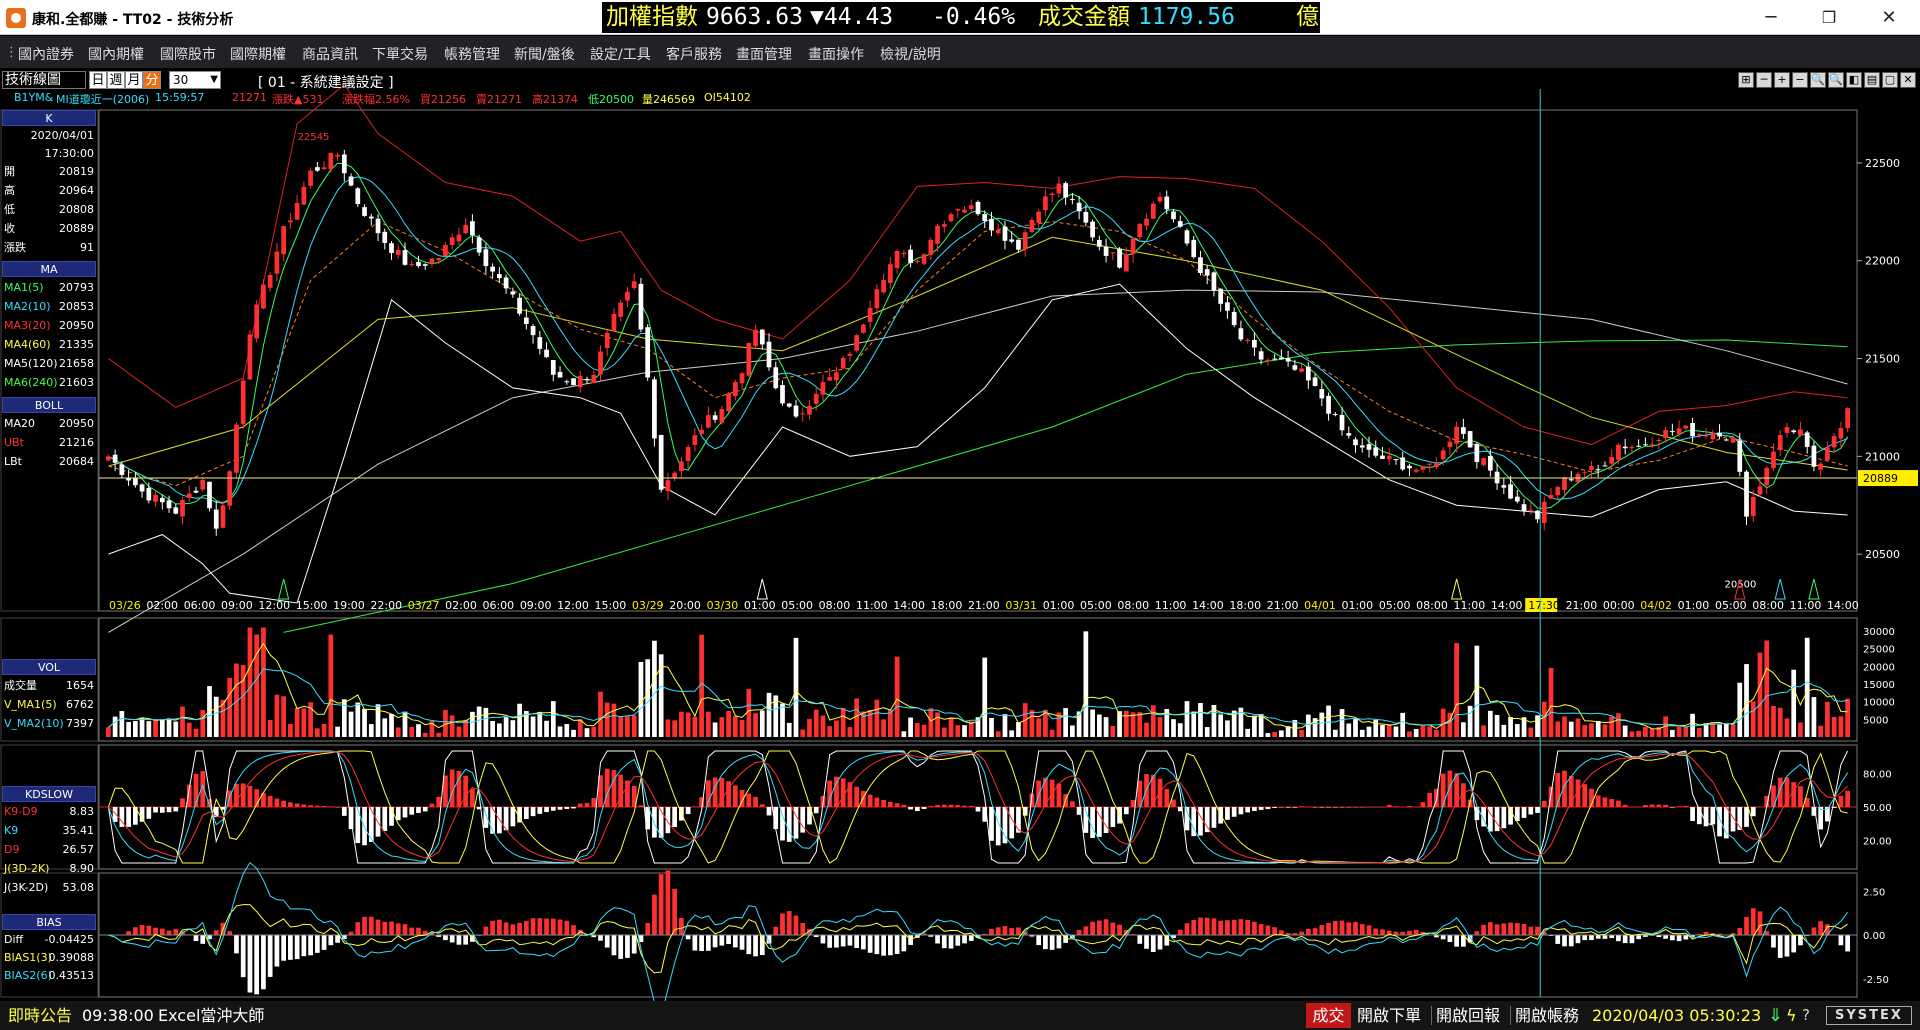  Describe the element at coordinates (400, 54) in the screenshot. I see `menu-item-5: 下單交易` at that location.